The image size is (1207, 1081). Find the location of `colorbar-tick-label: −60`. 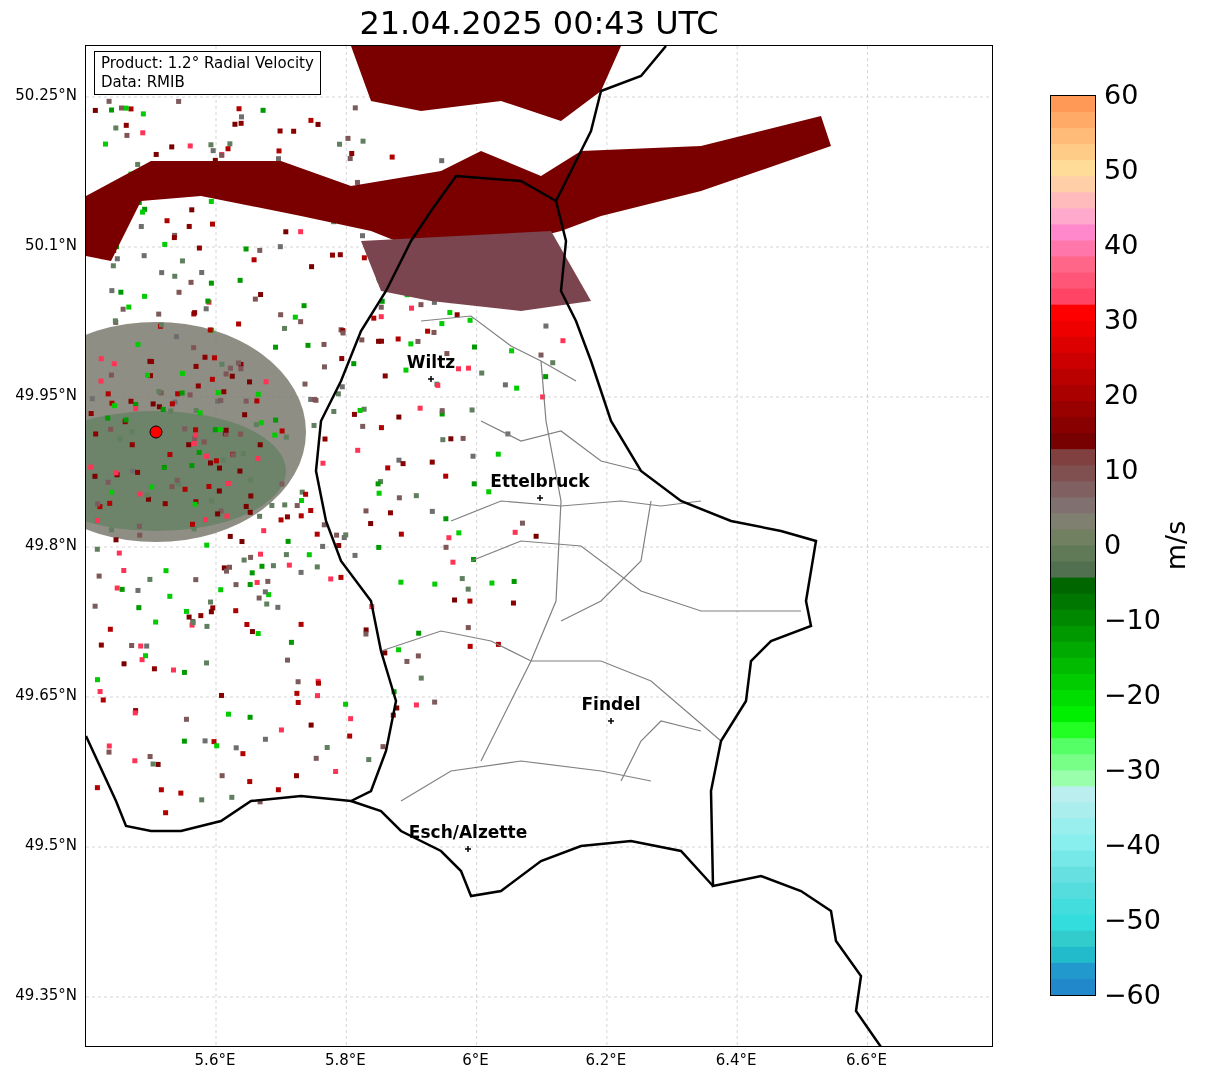

colorbar-tick-label: −60 is located at coordinates (1132, 994).